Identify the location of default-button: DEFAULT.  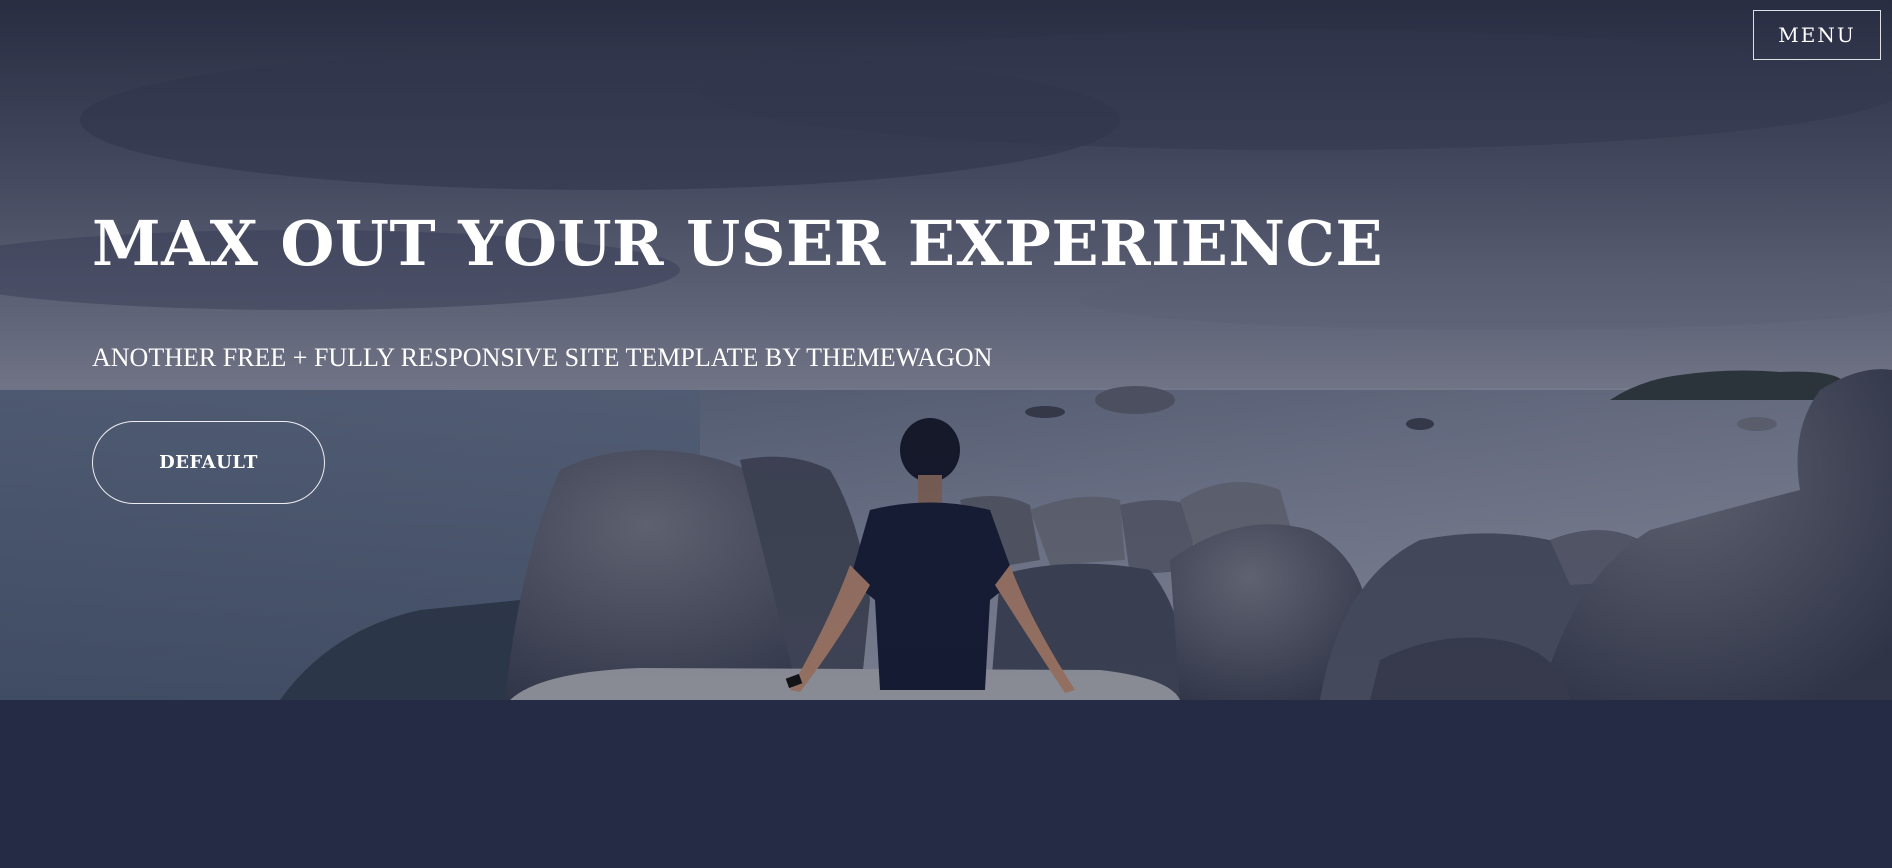
(208, 462).